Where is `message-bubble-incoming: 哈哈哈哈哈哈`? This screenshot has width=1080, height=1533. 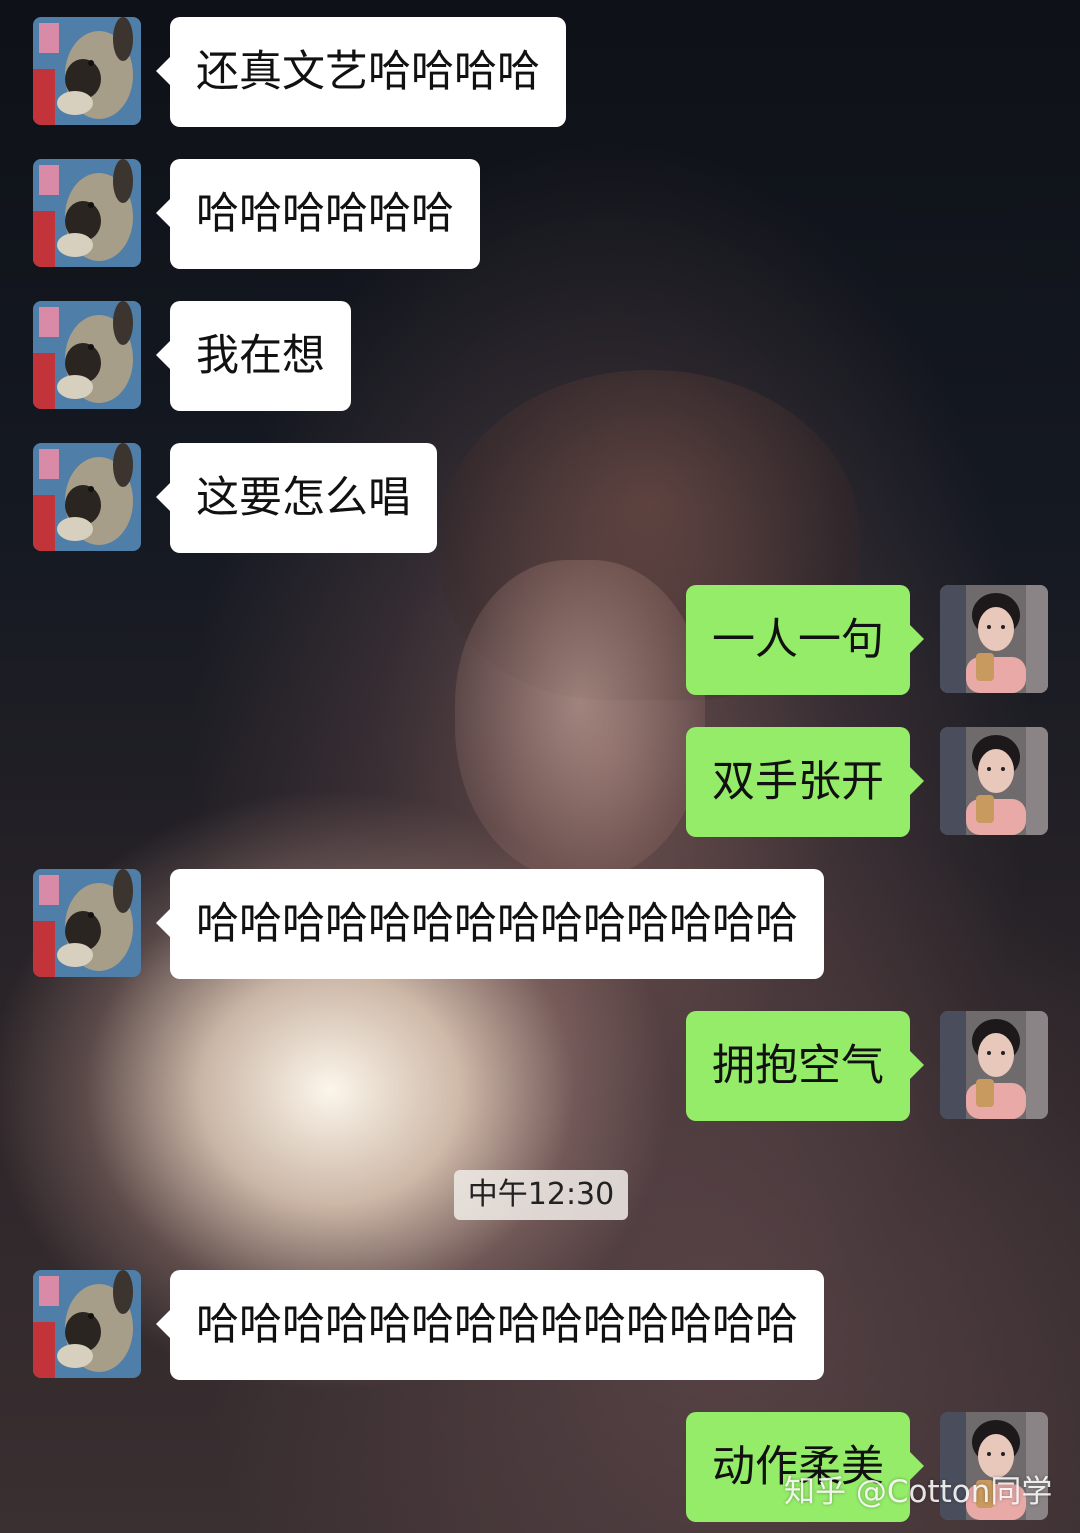 message-bubble-incoming: 哈哈哈哈哈哈 is located at coordinates (318, 214).